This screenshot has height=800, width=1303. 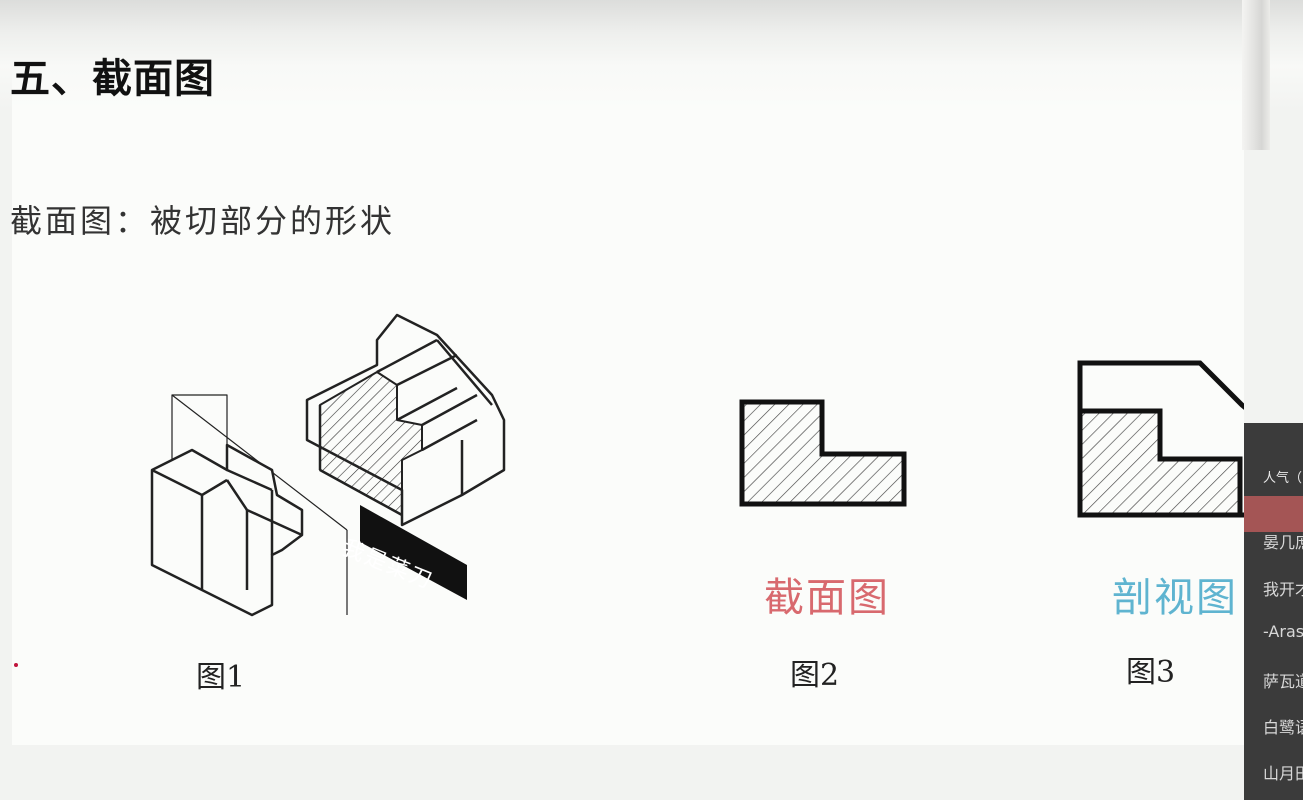 What do you see at coordinates (815, 675) in the screenshot?
I see `figure-2-caption: 图2` at bounding box center [815, 675].